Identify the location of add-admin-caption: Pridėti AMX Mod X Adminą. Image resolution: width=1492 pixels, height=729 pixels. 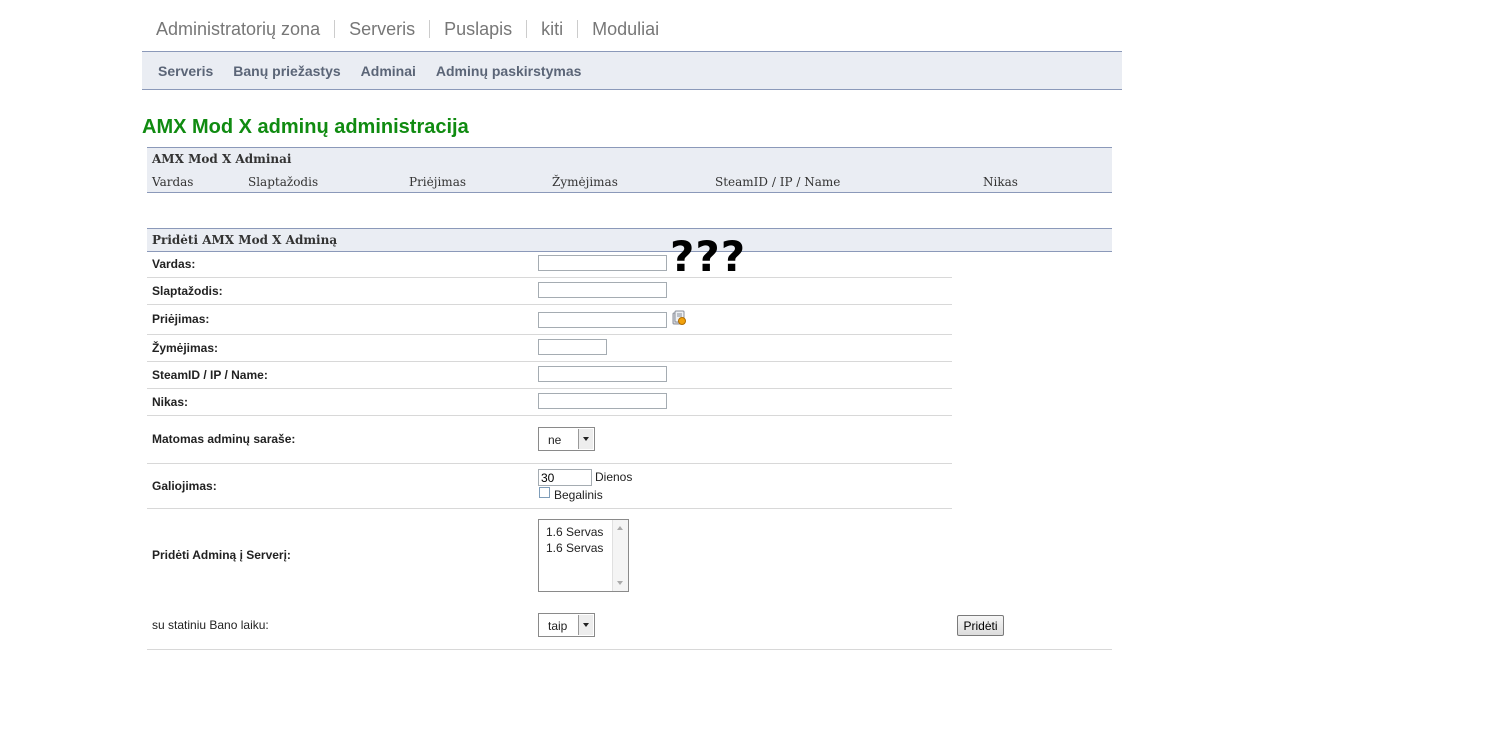
(245, 240).